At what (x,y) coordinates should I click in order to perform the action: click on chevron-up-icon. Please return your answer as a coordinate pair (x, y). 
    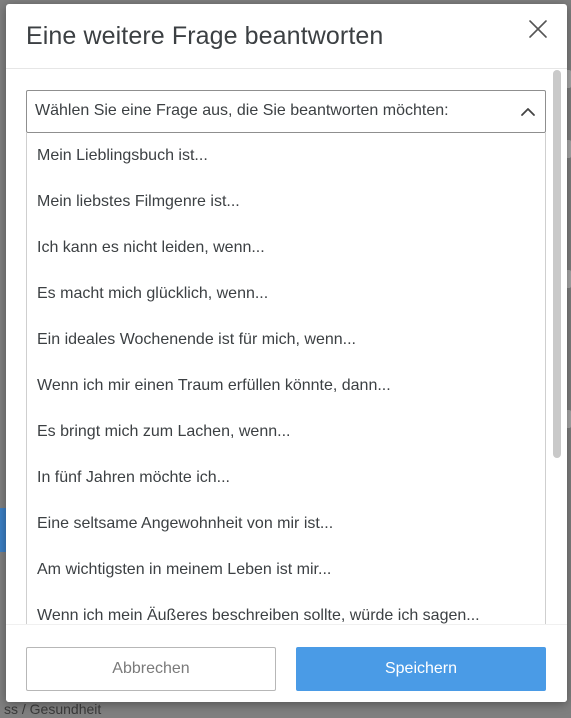
    Looking at the image, I should click on (528, 112).